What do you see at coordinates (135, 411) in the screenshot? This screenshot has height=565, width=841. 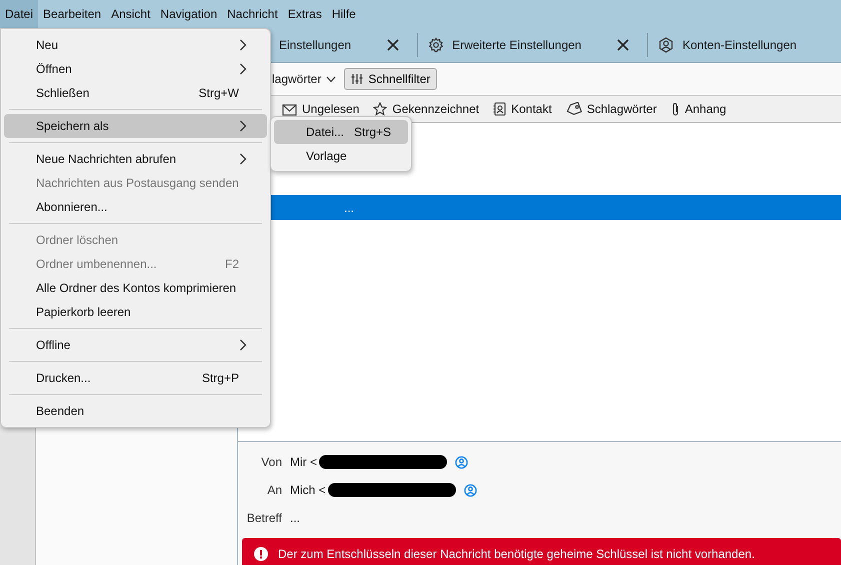 I see `menu-item: Beenden` at bounding box center [135, 411].